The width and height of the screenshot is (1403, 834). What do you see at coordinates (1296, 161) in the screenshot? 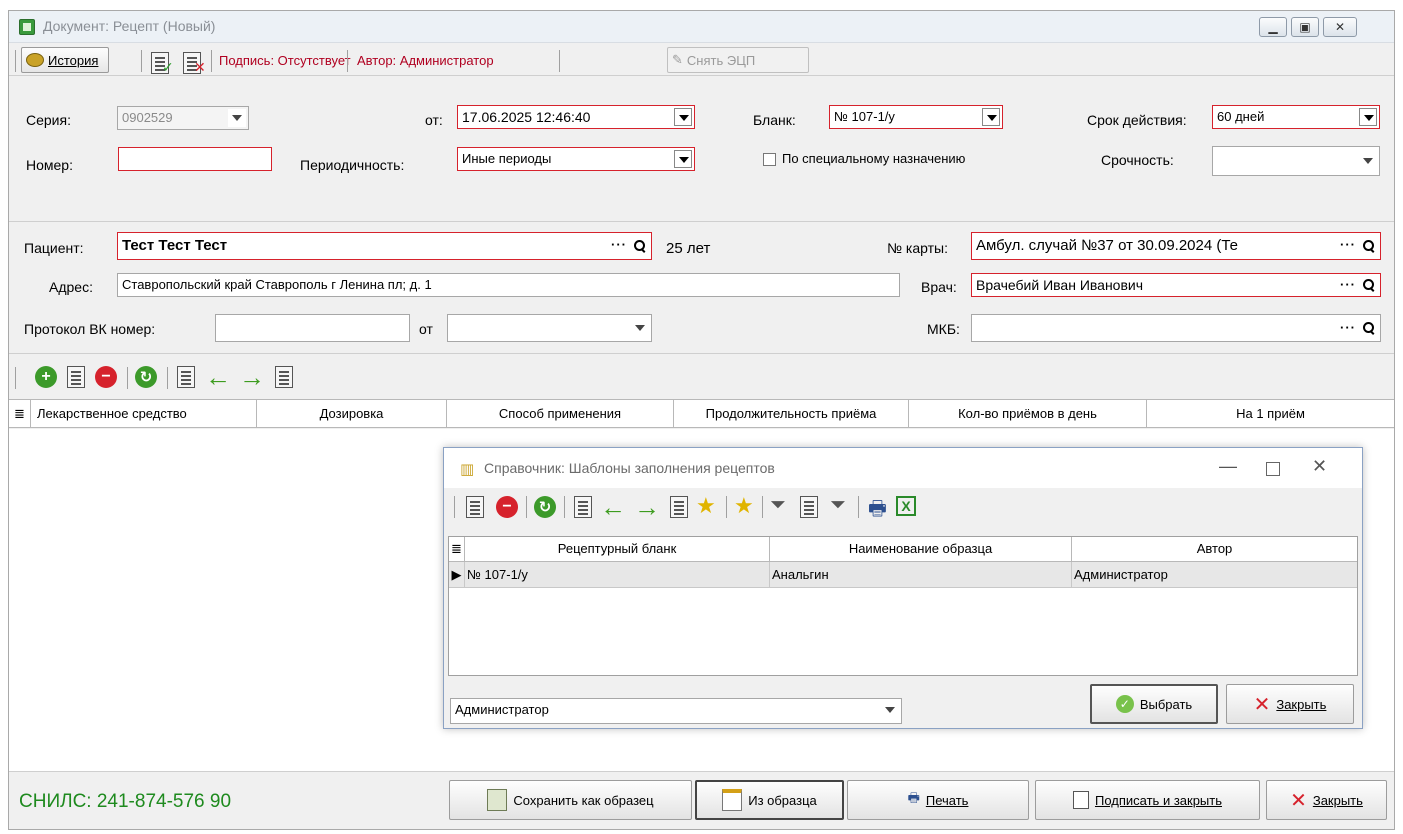
I see `urgency-select` at bounding box center [1296, 161].